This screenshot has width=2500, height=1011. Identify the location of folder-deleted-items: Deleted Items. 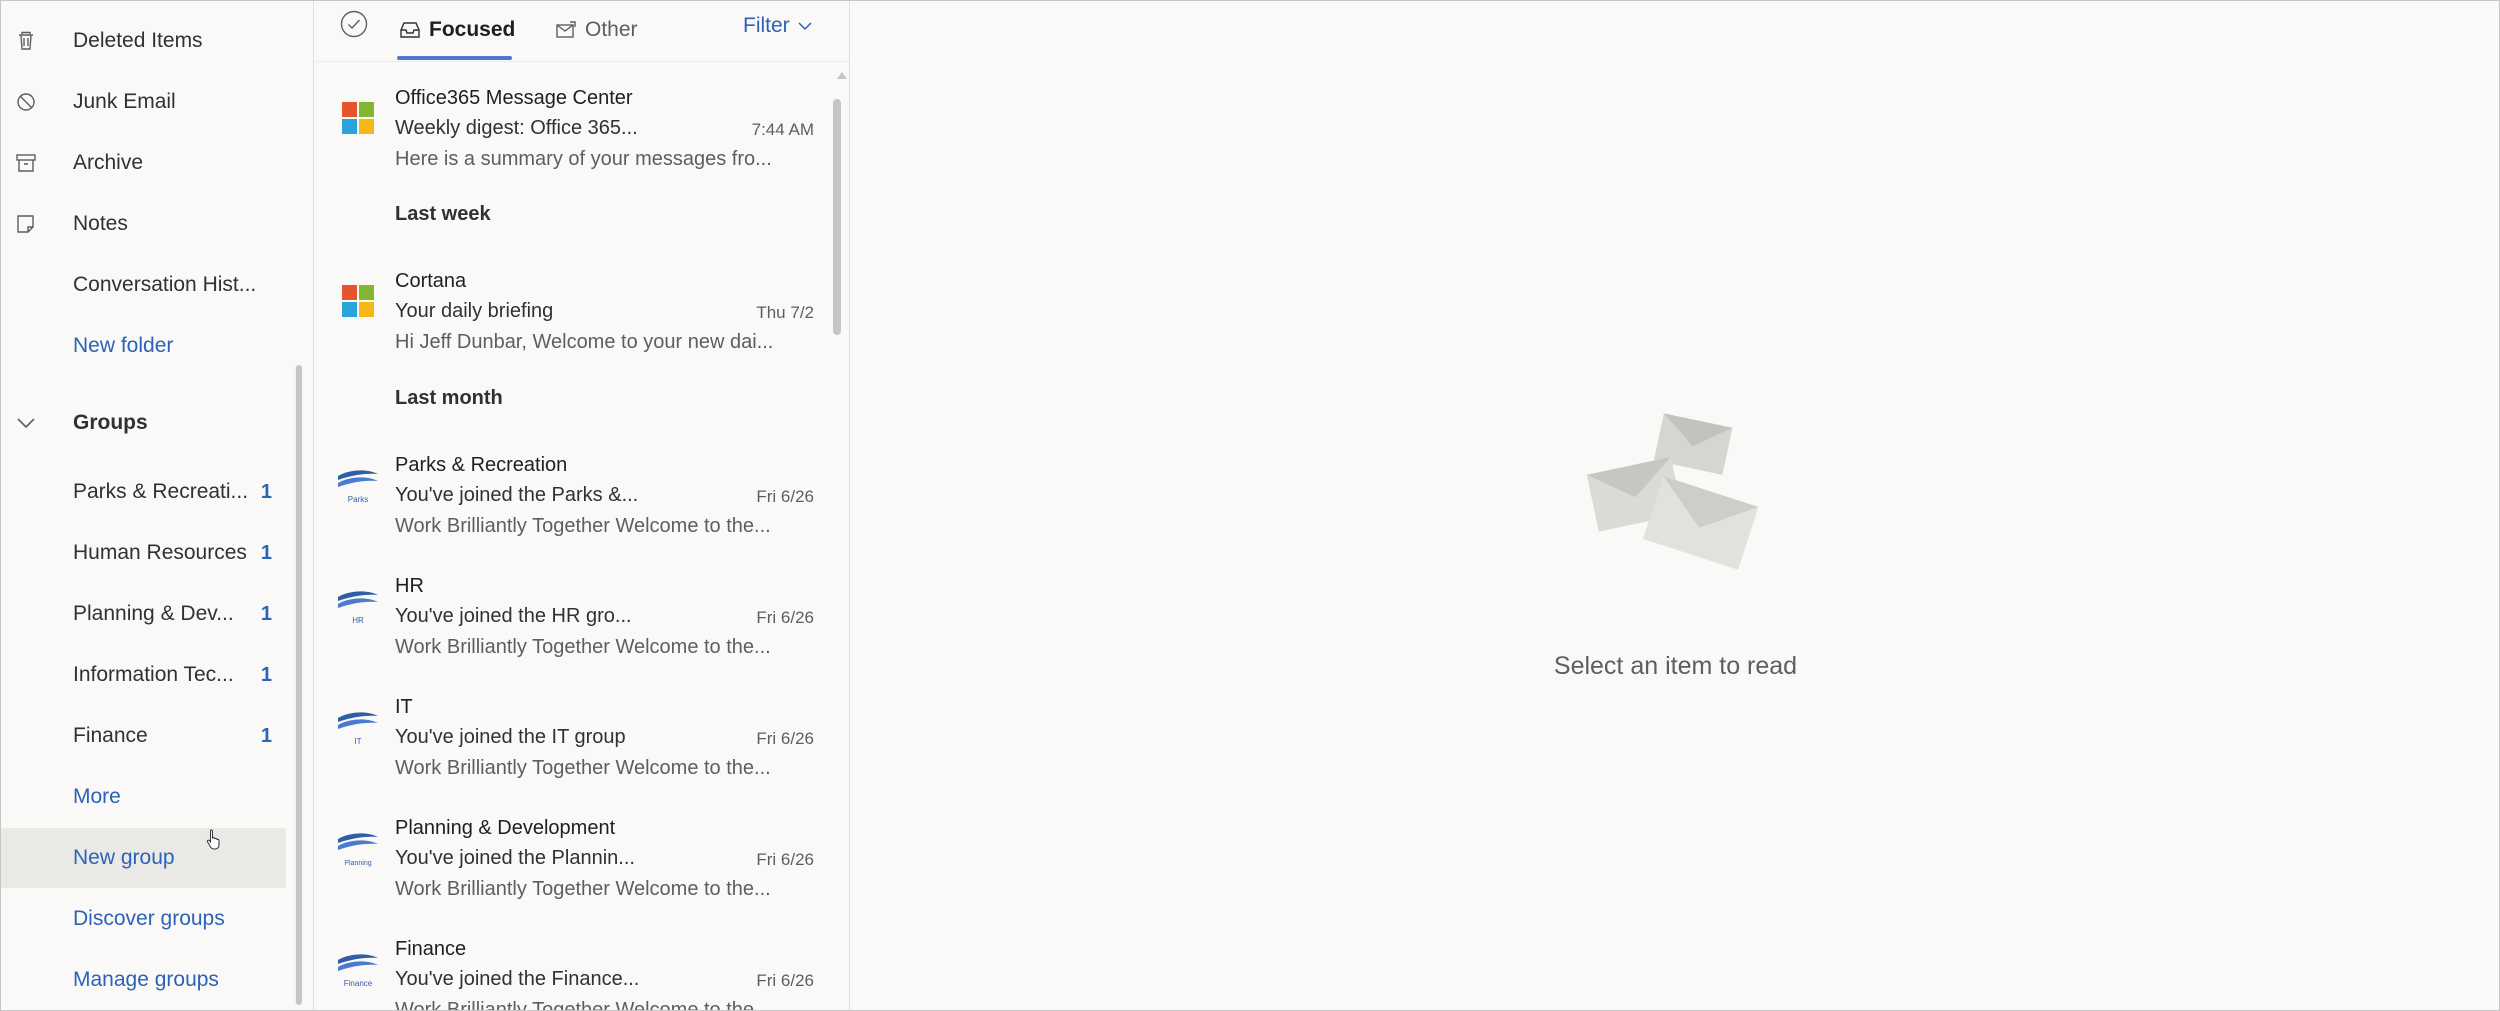
(143, 41).